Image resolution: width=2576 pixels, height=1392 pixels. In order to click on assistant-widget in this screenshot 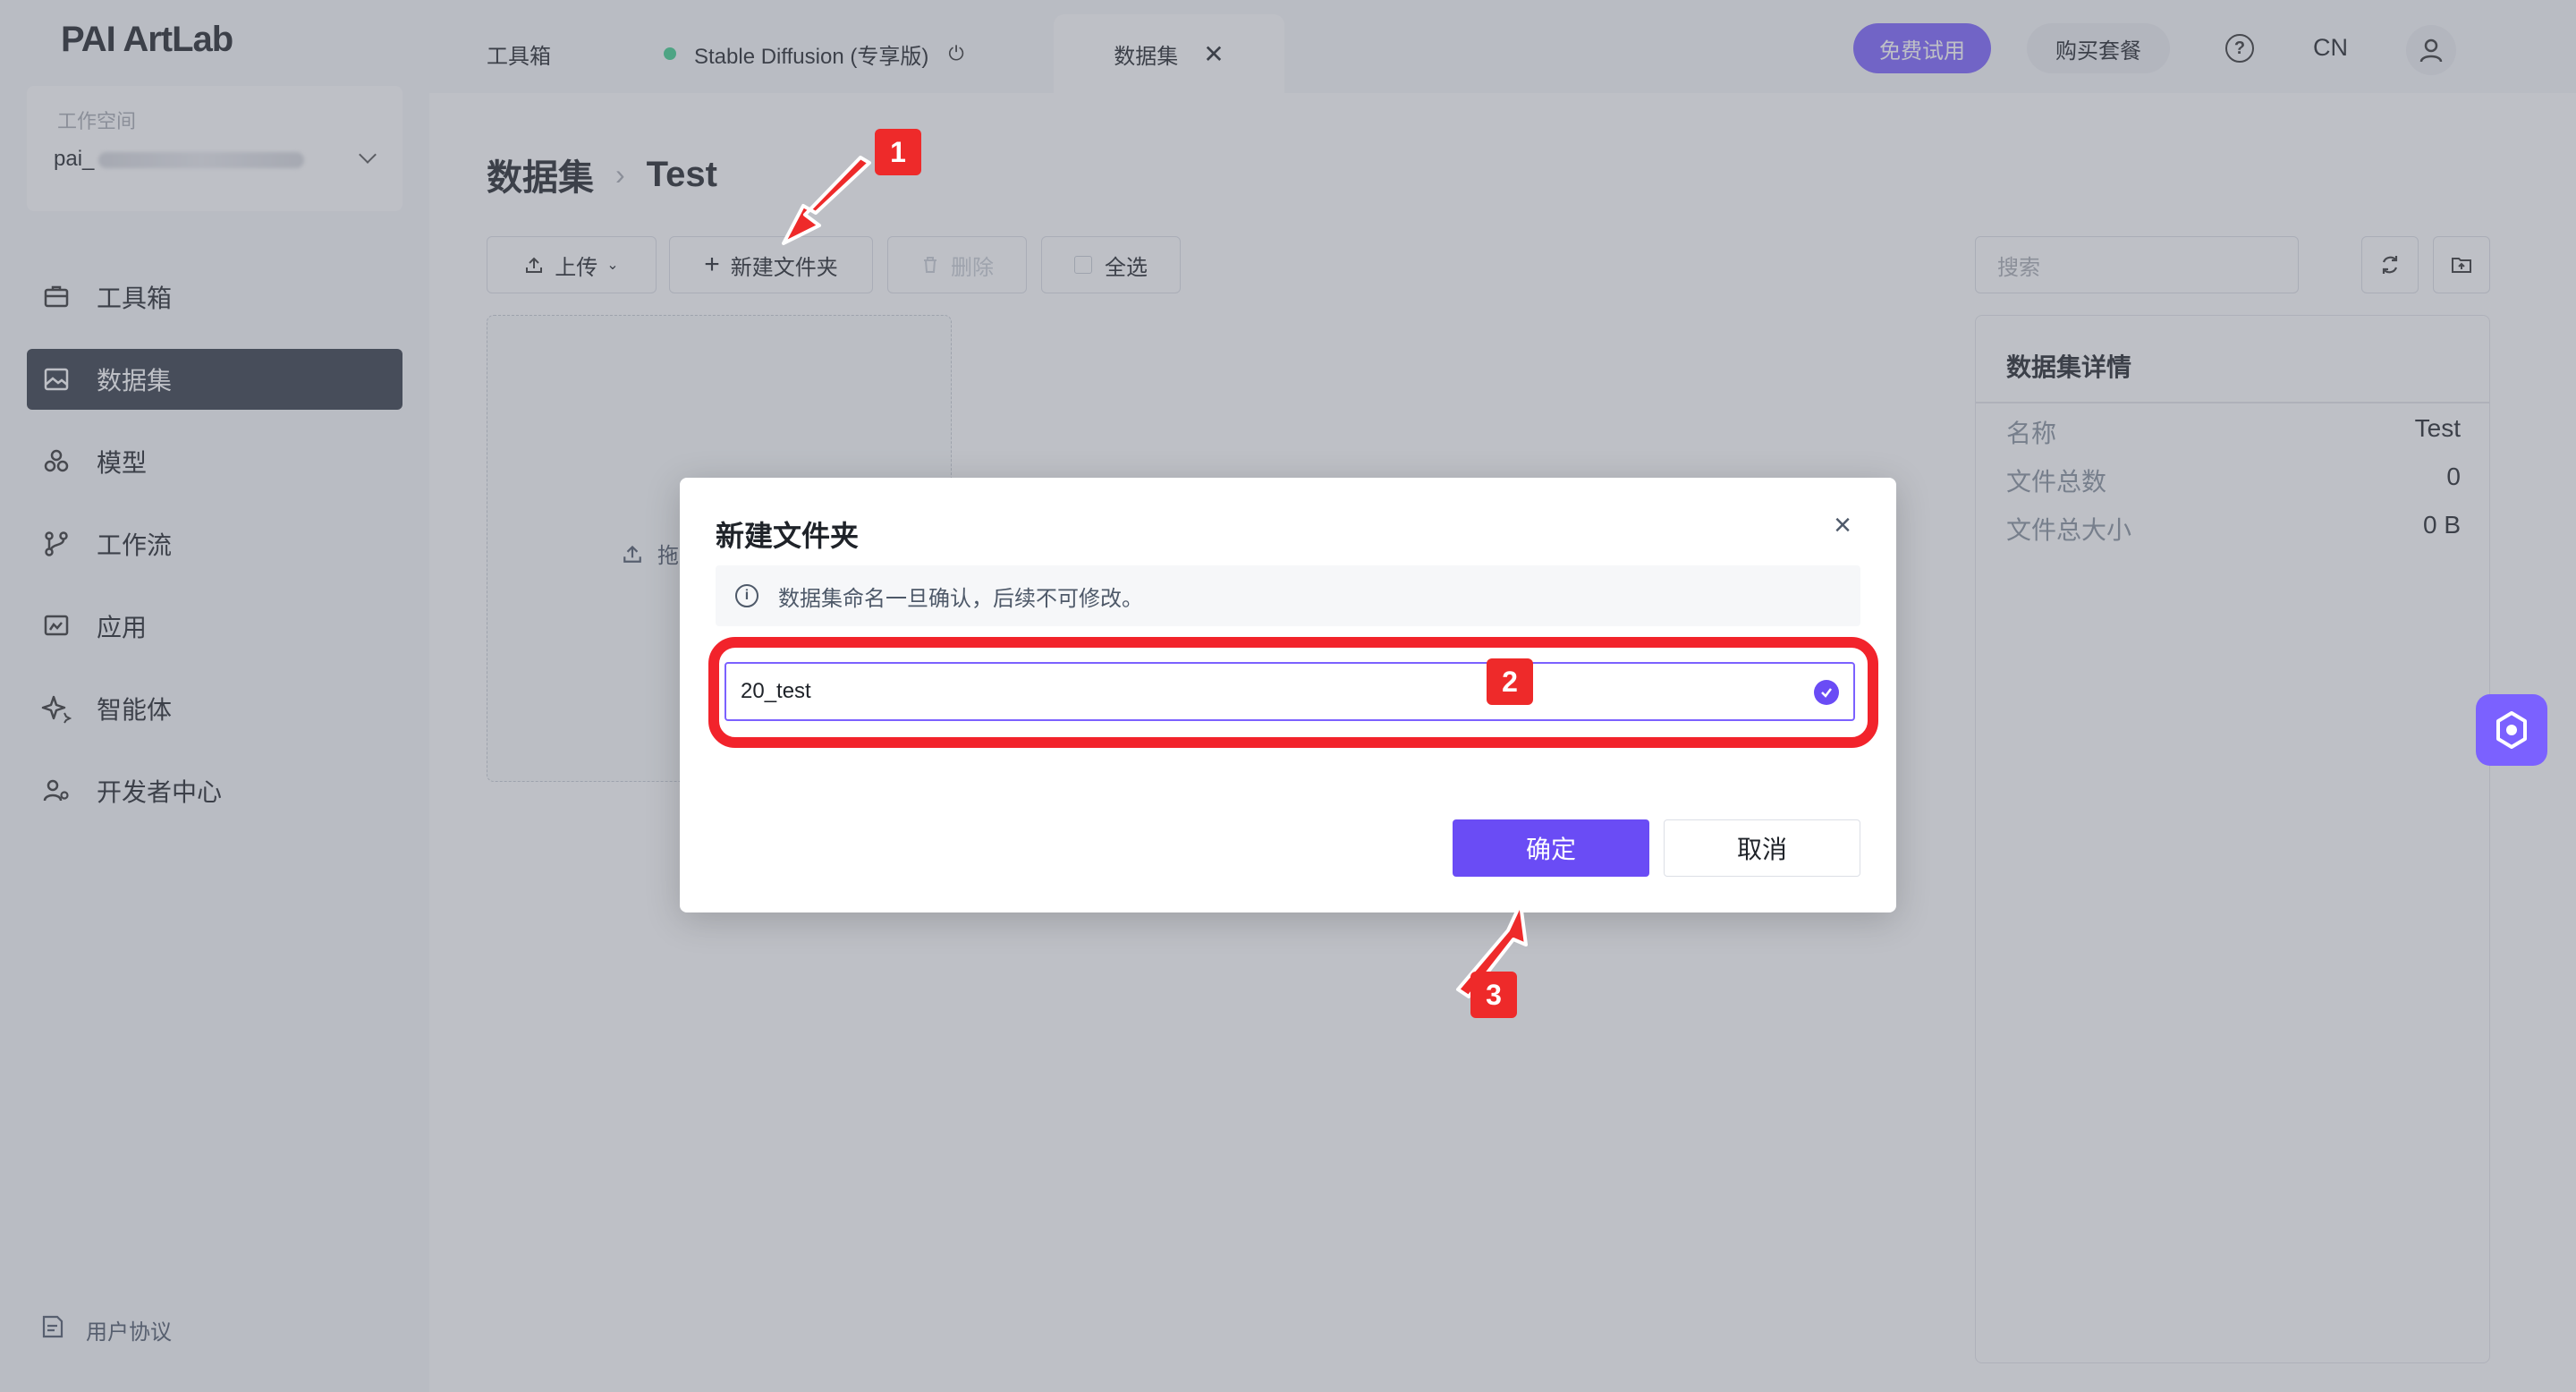, I will do `click(2511, 730)`.